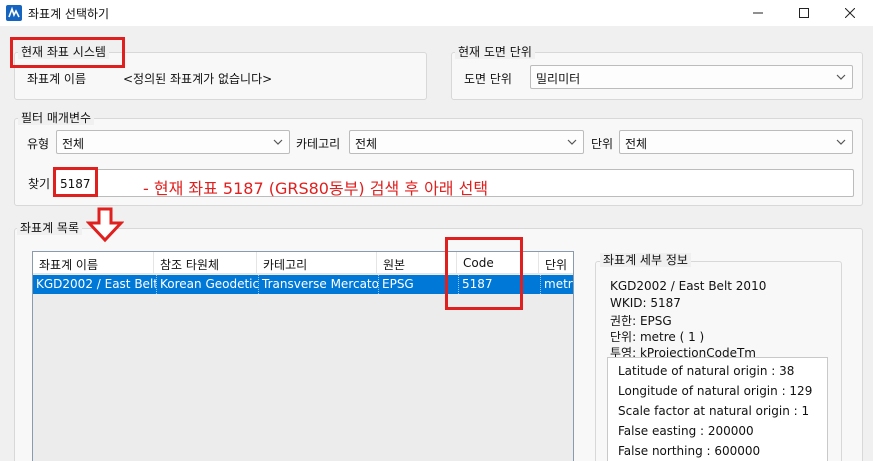  I want to click on type-value: 전체, so click(73, 144).